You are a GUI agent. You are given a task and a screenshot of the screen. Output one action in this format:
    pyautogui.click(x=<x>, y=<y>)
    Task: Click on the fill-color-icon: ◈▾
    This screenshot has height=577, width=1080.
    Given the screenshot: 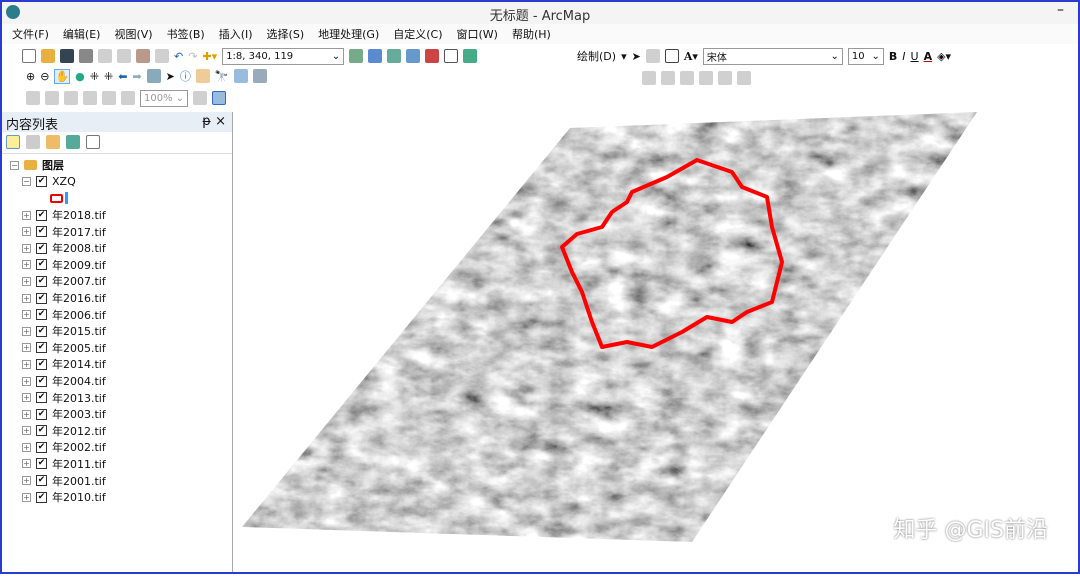 What is the action you would take?
    pyautogui.click(x=944, y=56)
    